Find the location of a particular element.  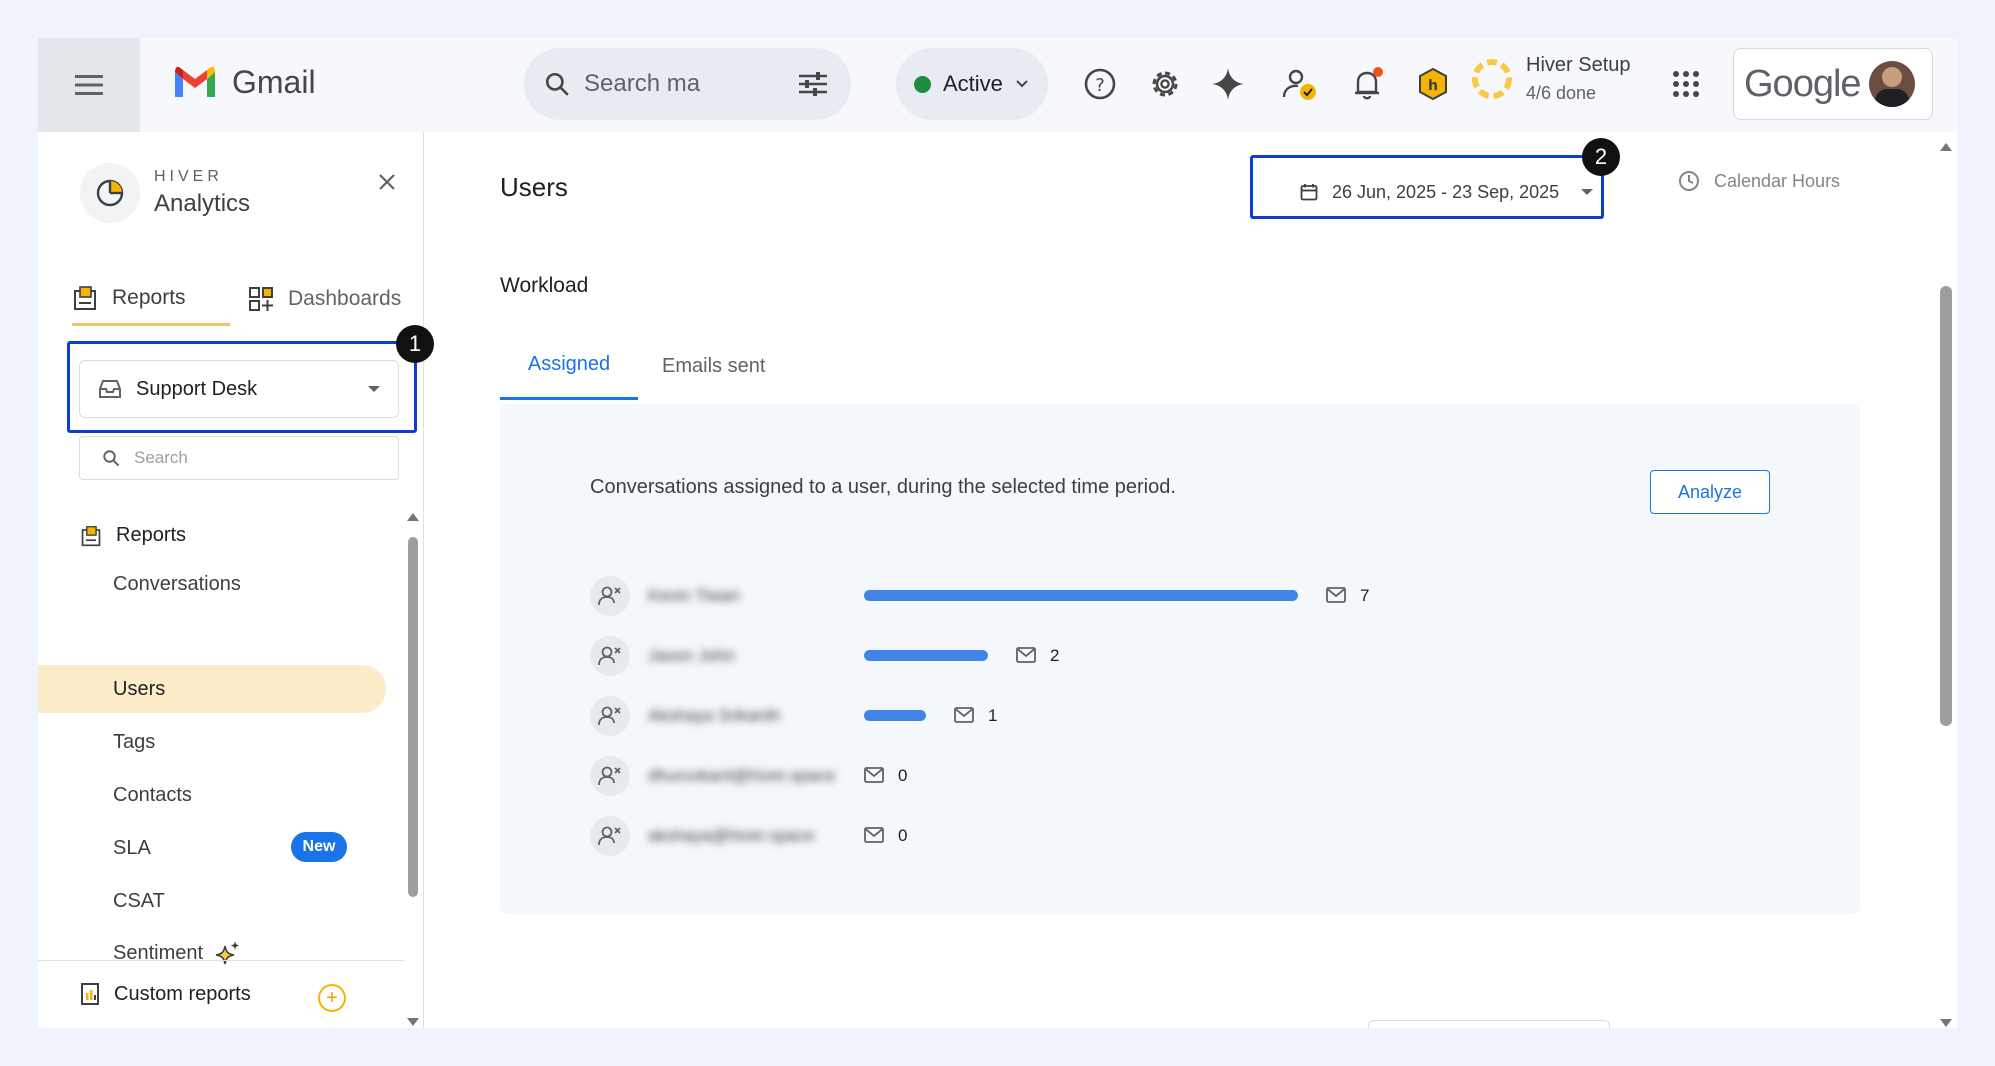

report-search-field: Search is located at coordinates (239, 458).